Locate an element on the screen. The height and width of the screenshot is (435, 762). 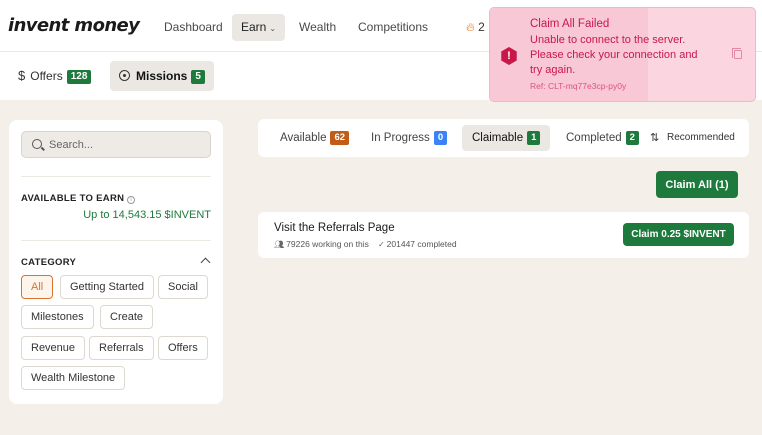
search-box is located at coordinates (116, 144).